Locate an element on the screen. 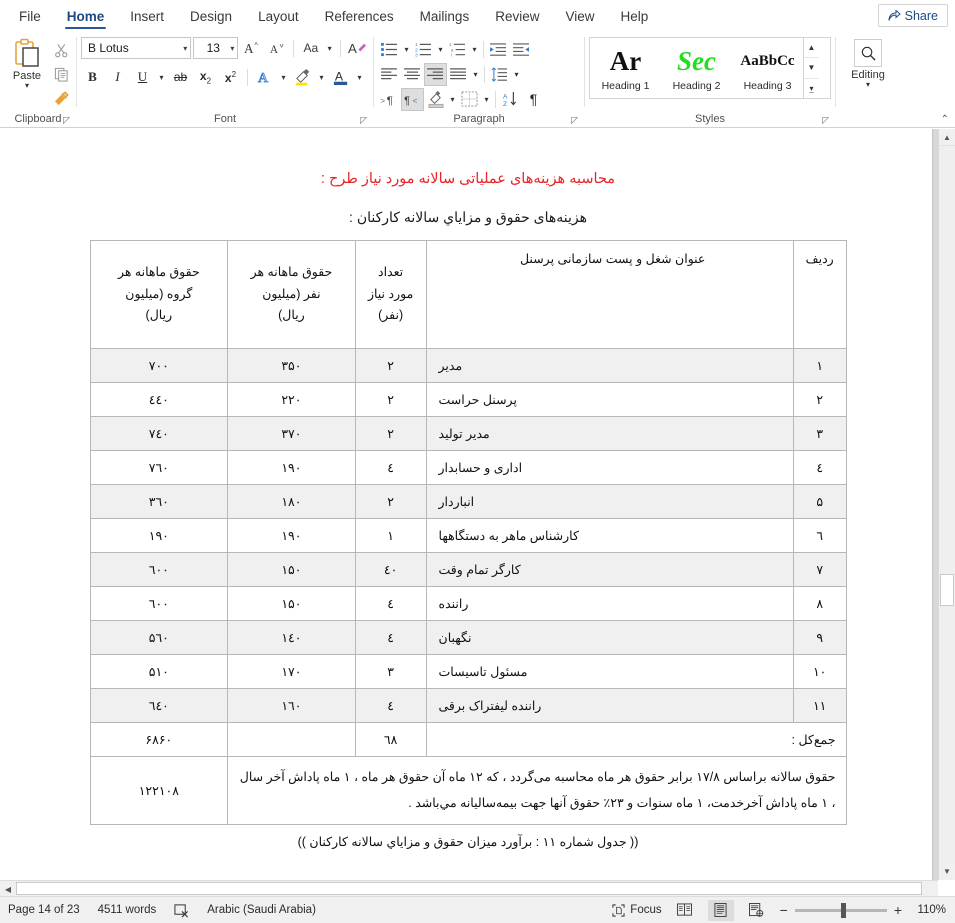 Image resolution: width=955 pixels, height=923 pixels. table-row: ۹ نگهبان ٤ ۱٤۰ ۵٦۰ is located at coordinates (468, 637).